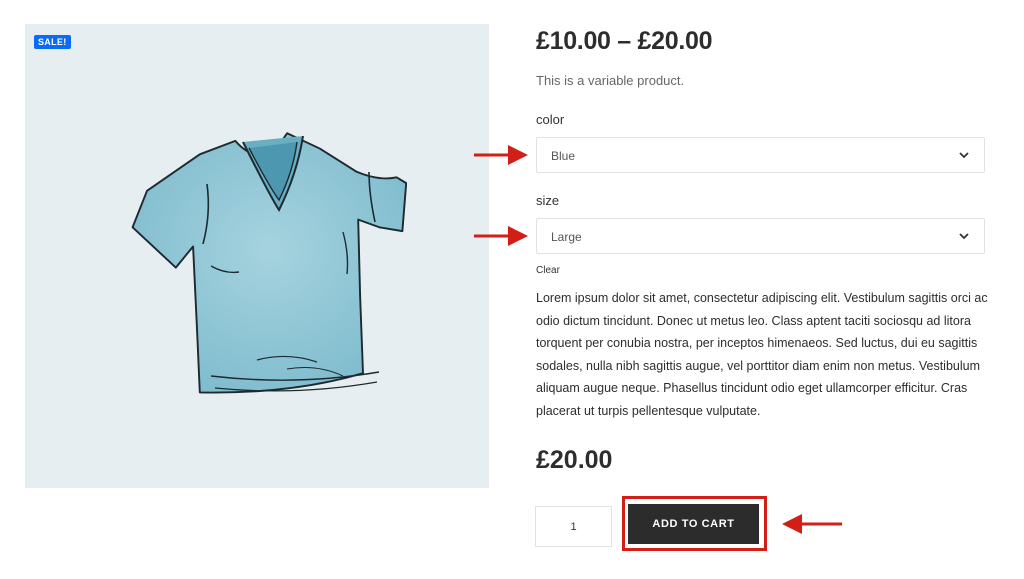  Describe the element at coordinates (610, 80) in the screenshot. I see `short-description: This is a variable product.` at that location.